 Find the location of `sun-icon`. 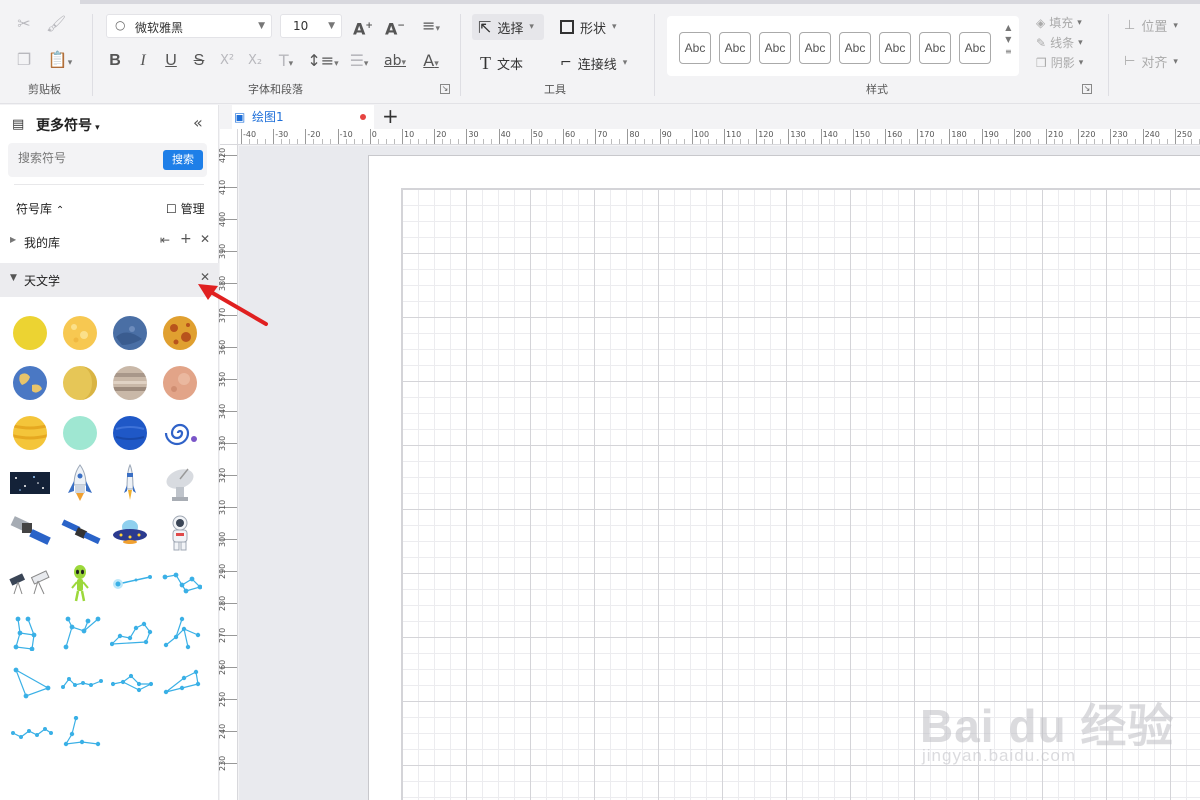

sun-icon is located at coordinates (30, 333).